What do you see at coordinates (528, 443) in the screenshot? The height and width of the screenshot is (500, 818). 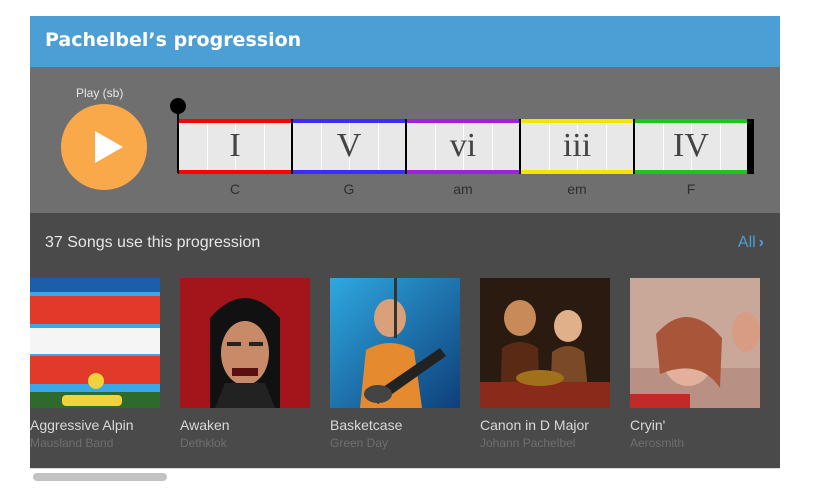 I see `song-artist: Johann Pachelbel` at bounding box center [528, 443].